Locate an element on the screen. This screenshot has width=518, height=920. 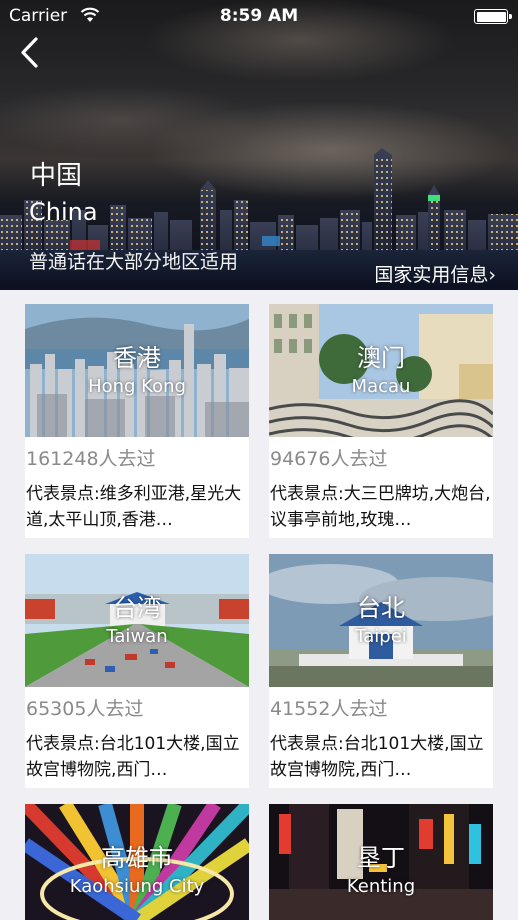
destination-image: 台北 Taipei is located at coordinates (381, 620).